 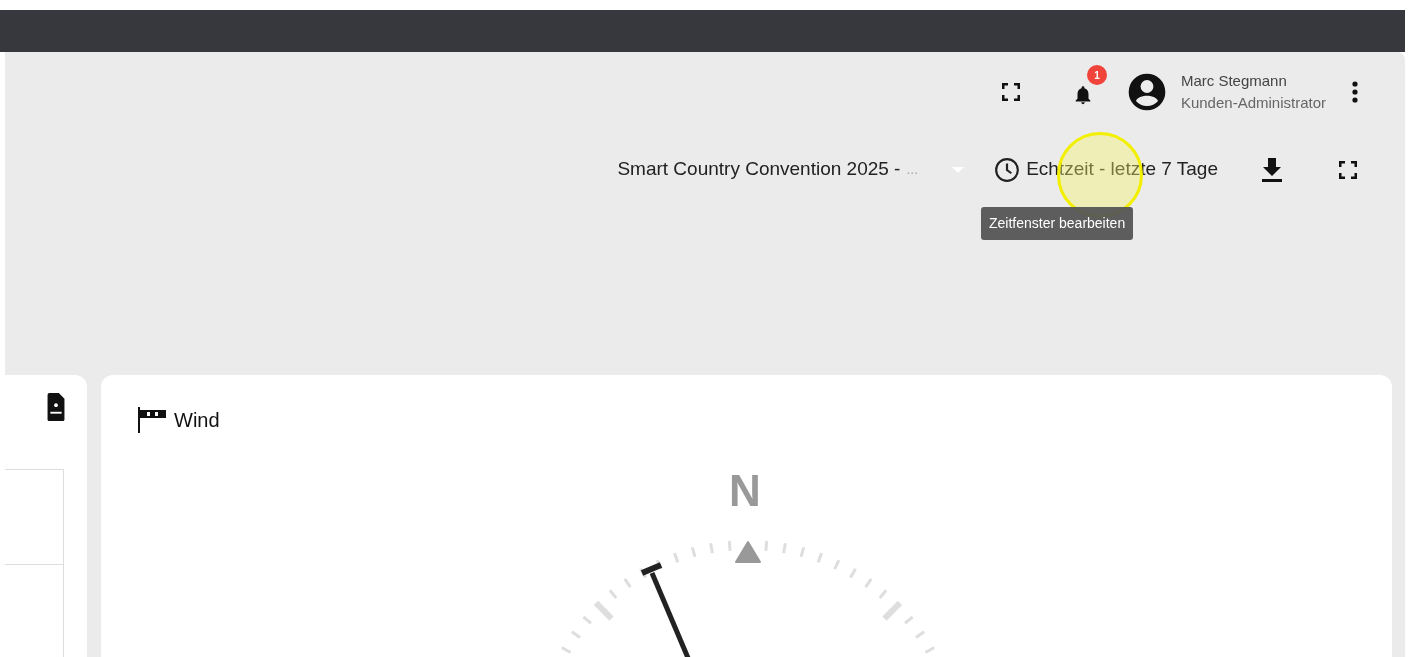 I want to click on north-marker-icon, so click(x=748, y=552).